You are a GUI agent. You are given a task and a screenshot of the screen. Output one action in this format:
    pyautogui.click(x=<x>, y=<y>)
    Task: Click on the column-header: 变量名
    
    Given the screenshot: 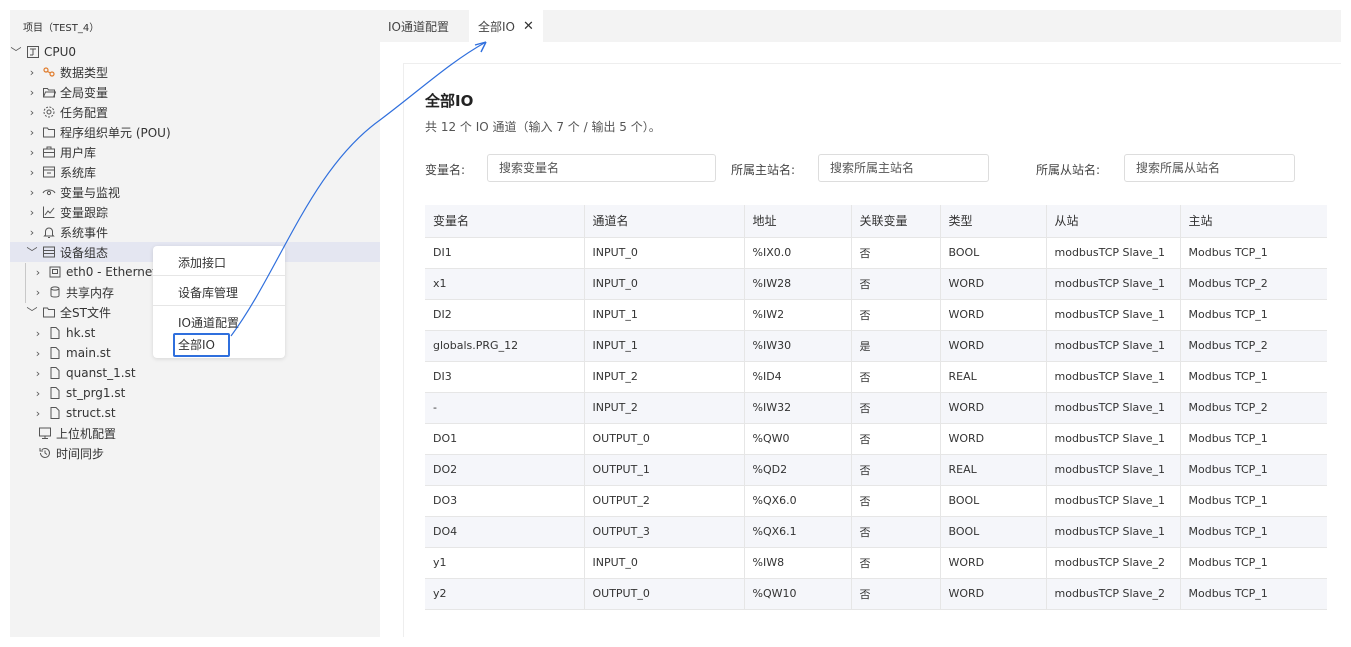 What is the action you would take?
    pyautogui.click(x=505, y=221)
    